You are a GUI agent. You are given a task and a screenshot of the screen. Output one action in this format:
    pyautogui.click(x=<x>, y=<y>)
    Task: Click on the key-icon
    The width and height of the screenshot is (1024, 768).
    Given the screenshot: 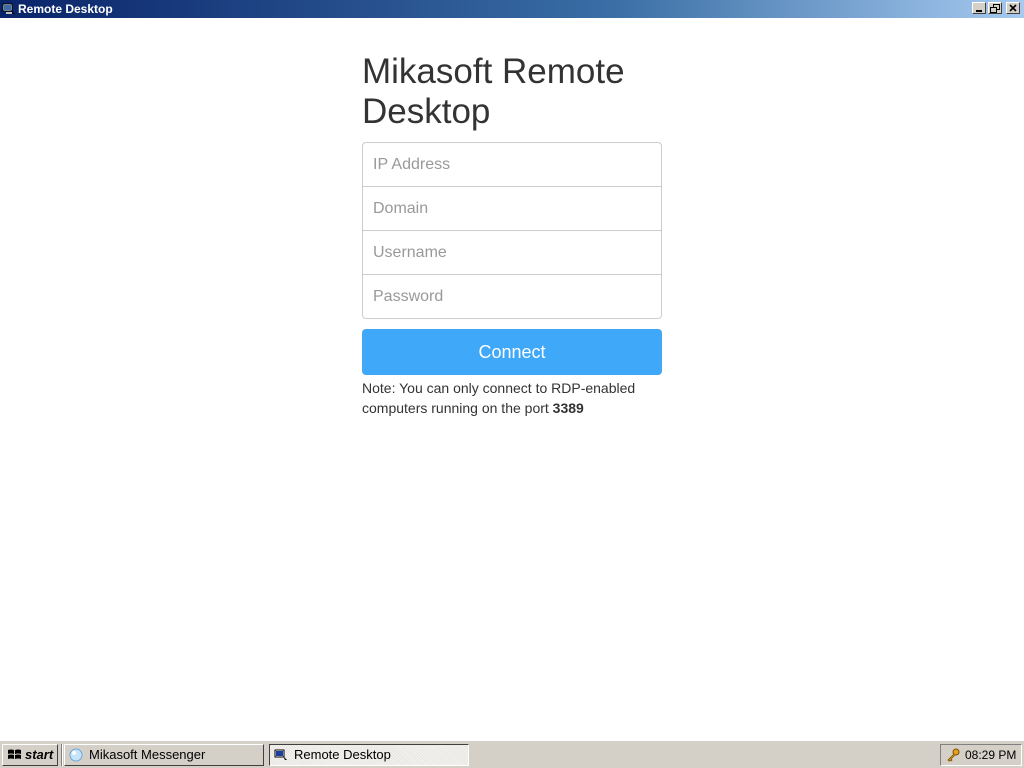 What is the action you would take?
    pyautogui.click(x=953, y=758)
    